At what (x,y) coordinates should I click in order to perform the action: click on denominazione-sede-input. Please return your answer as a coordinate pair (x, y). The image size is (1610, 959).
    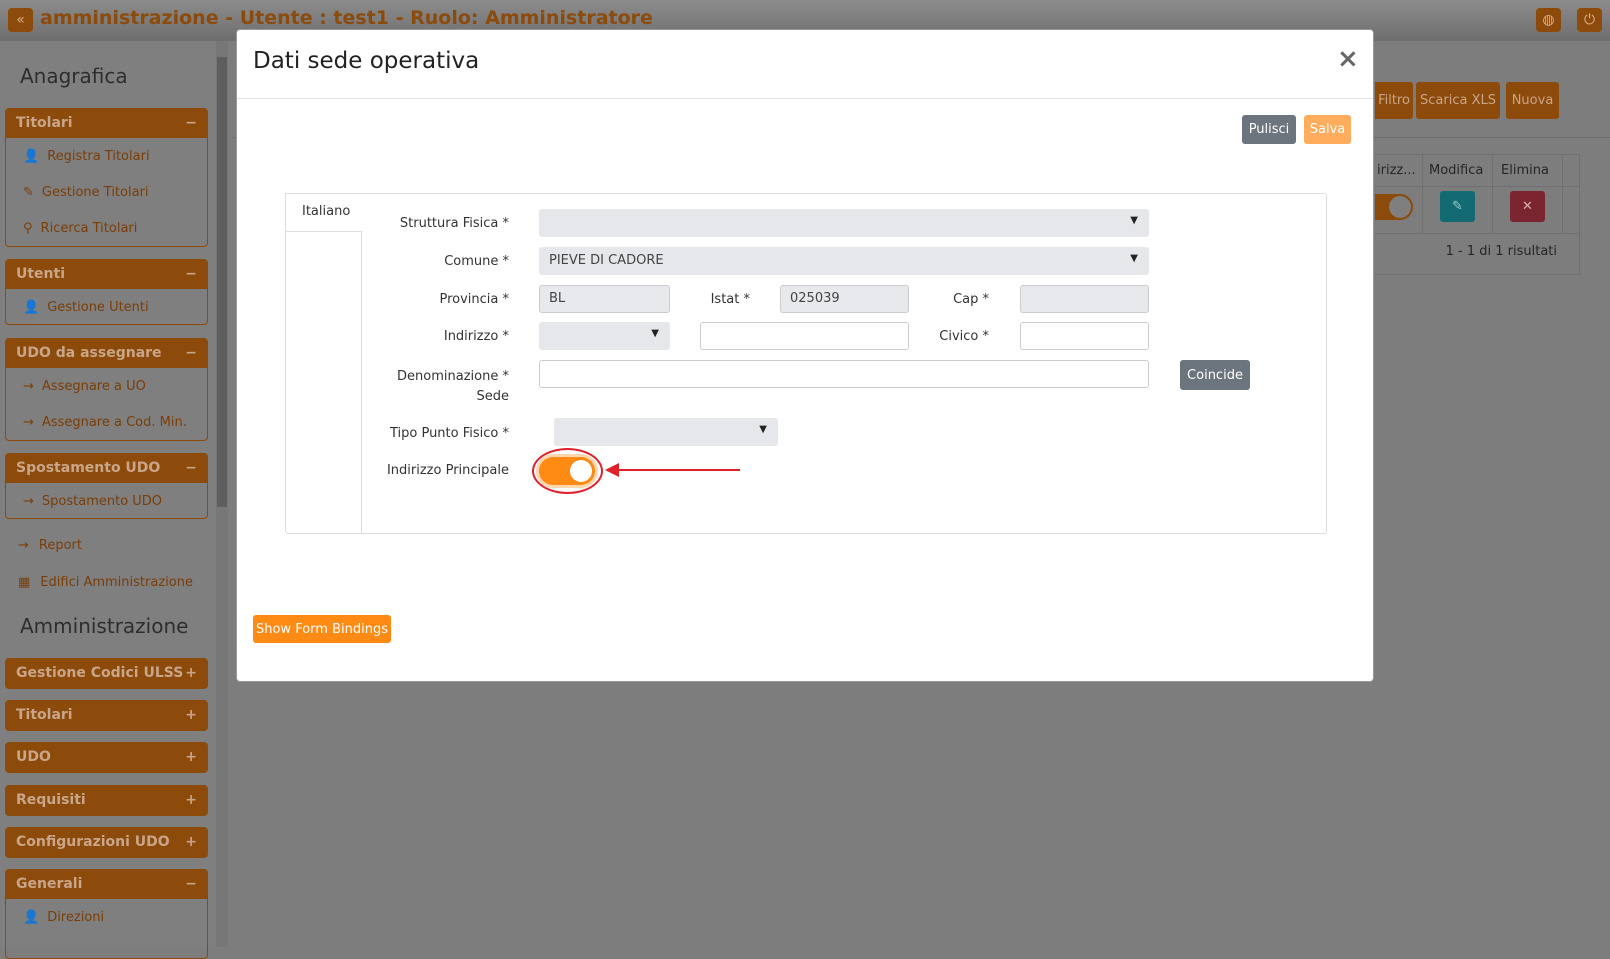
    Looking at the image, I should click on (844, 374).